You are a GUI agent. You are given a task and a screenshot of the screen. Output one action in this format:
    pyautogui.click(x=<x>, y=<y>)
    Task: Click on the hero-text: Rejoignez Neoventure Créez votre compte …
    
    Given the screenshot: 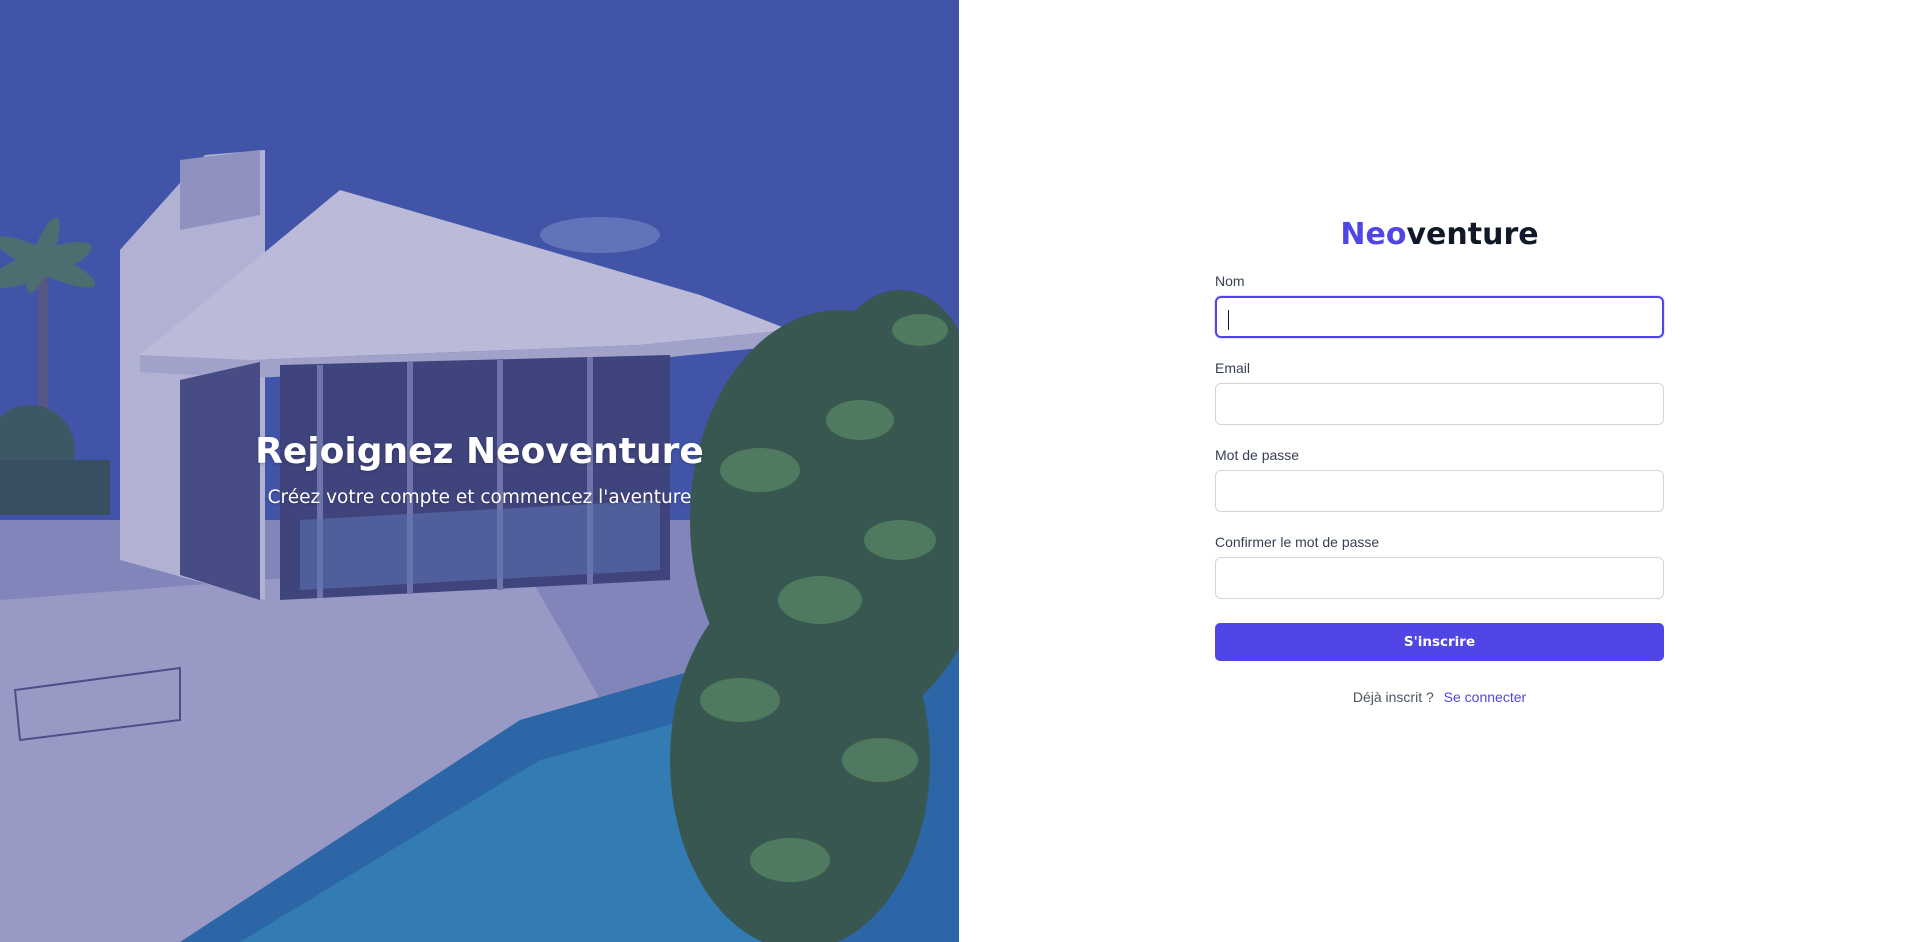 What is the action you would take?
    pyautogui.click(x=479, y=470)
    